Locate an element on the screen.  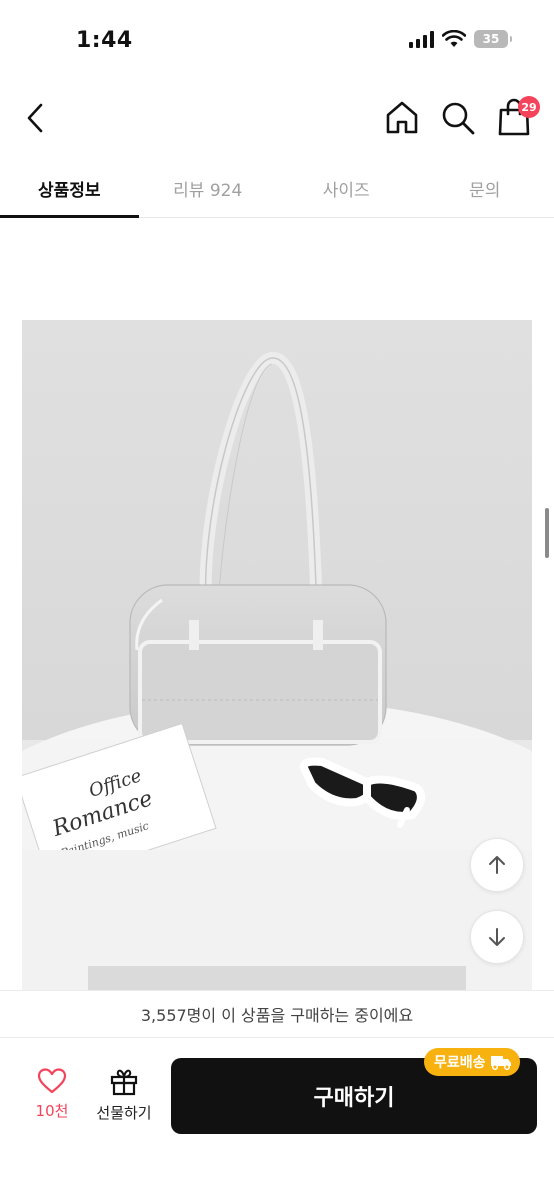
heart-icon is located at coordinates (52, 1081).